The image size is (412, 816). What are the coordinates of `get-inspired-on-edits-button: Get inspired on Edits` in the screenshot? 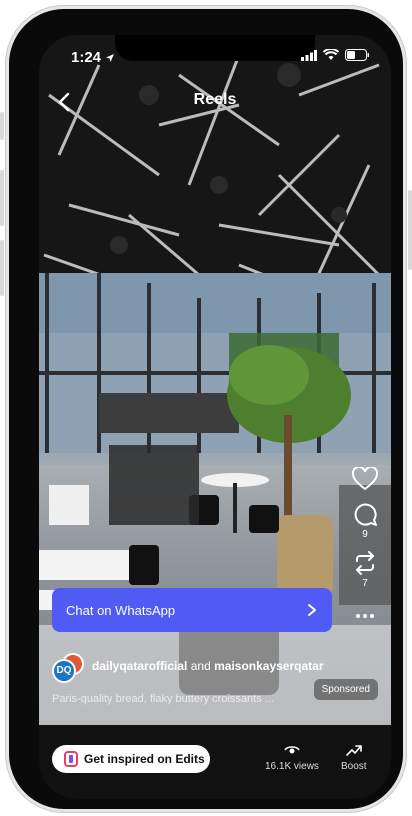 It's located at (131, 759).